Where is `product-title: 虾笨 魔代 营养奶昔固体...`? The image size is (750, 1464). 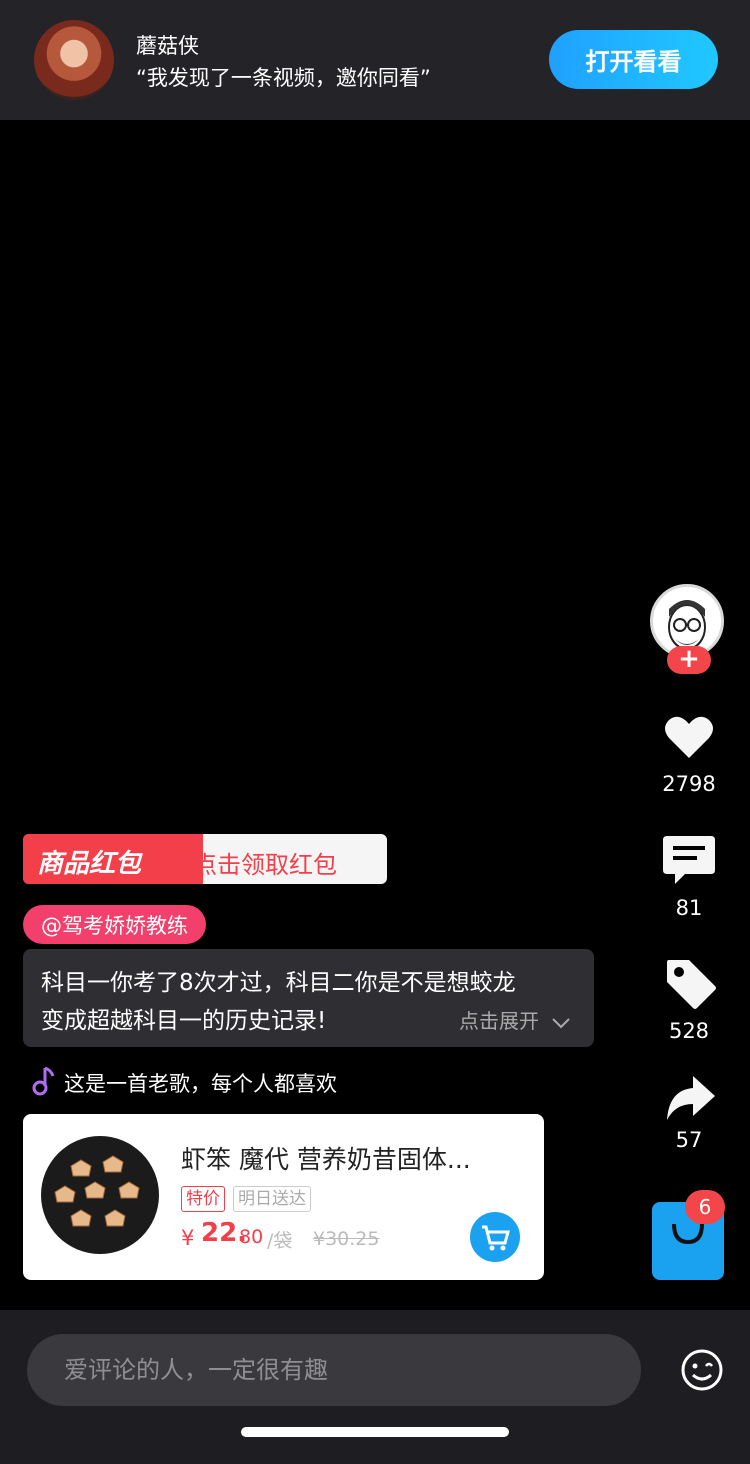
product-title: 虾笨 魔代 营养奶昔固体... is located at coordinates (326, 1159).